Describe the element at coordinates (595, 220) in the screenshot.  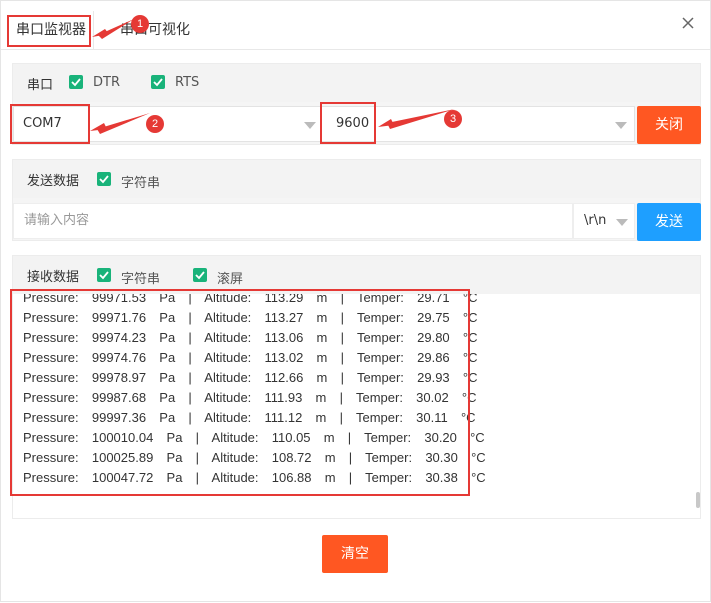
I see `eol-value: \r\n` at that location.